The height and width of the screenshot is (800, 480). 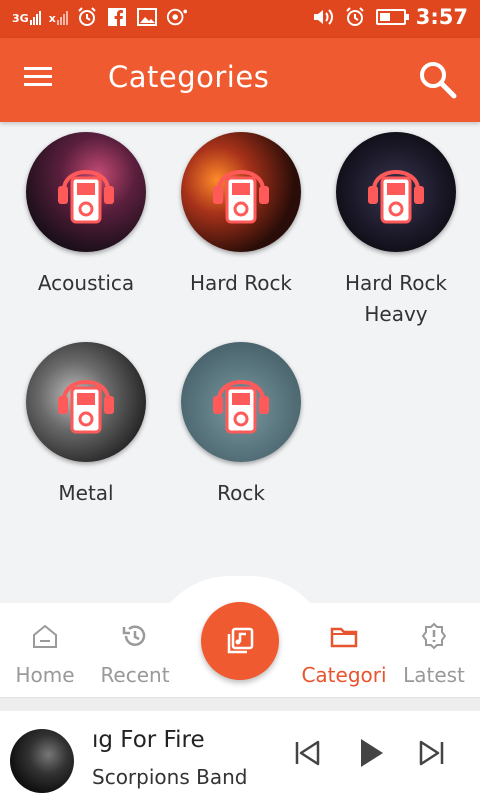 What do you see at coordinates (45, 636) in the screenshot?
I see `home-icon` at bounding box center [45, 636].